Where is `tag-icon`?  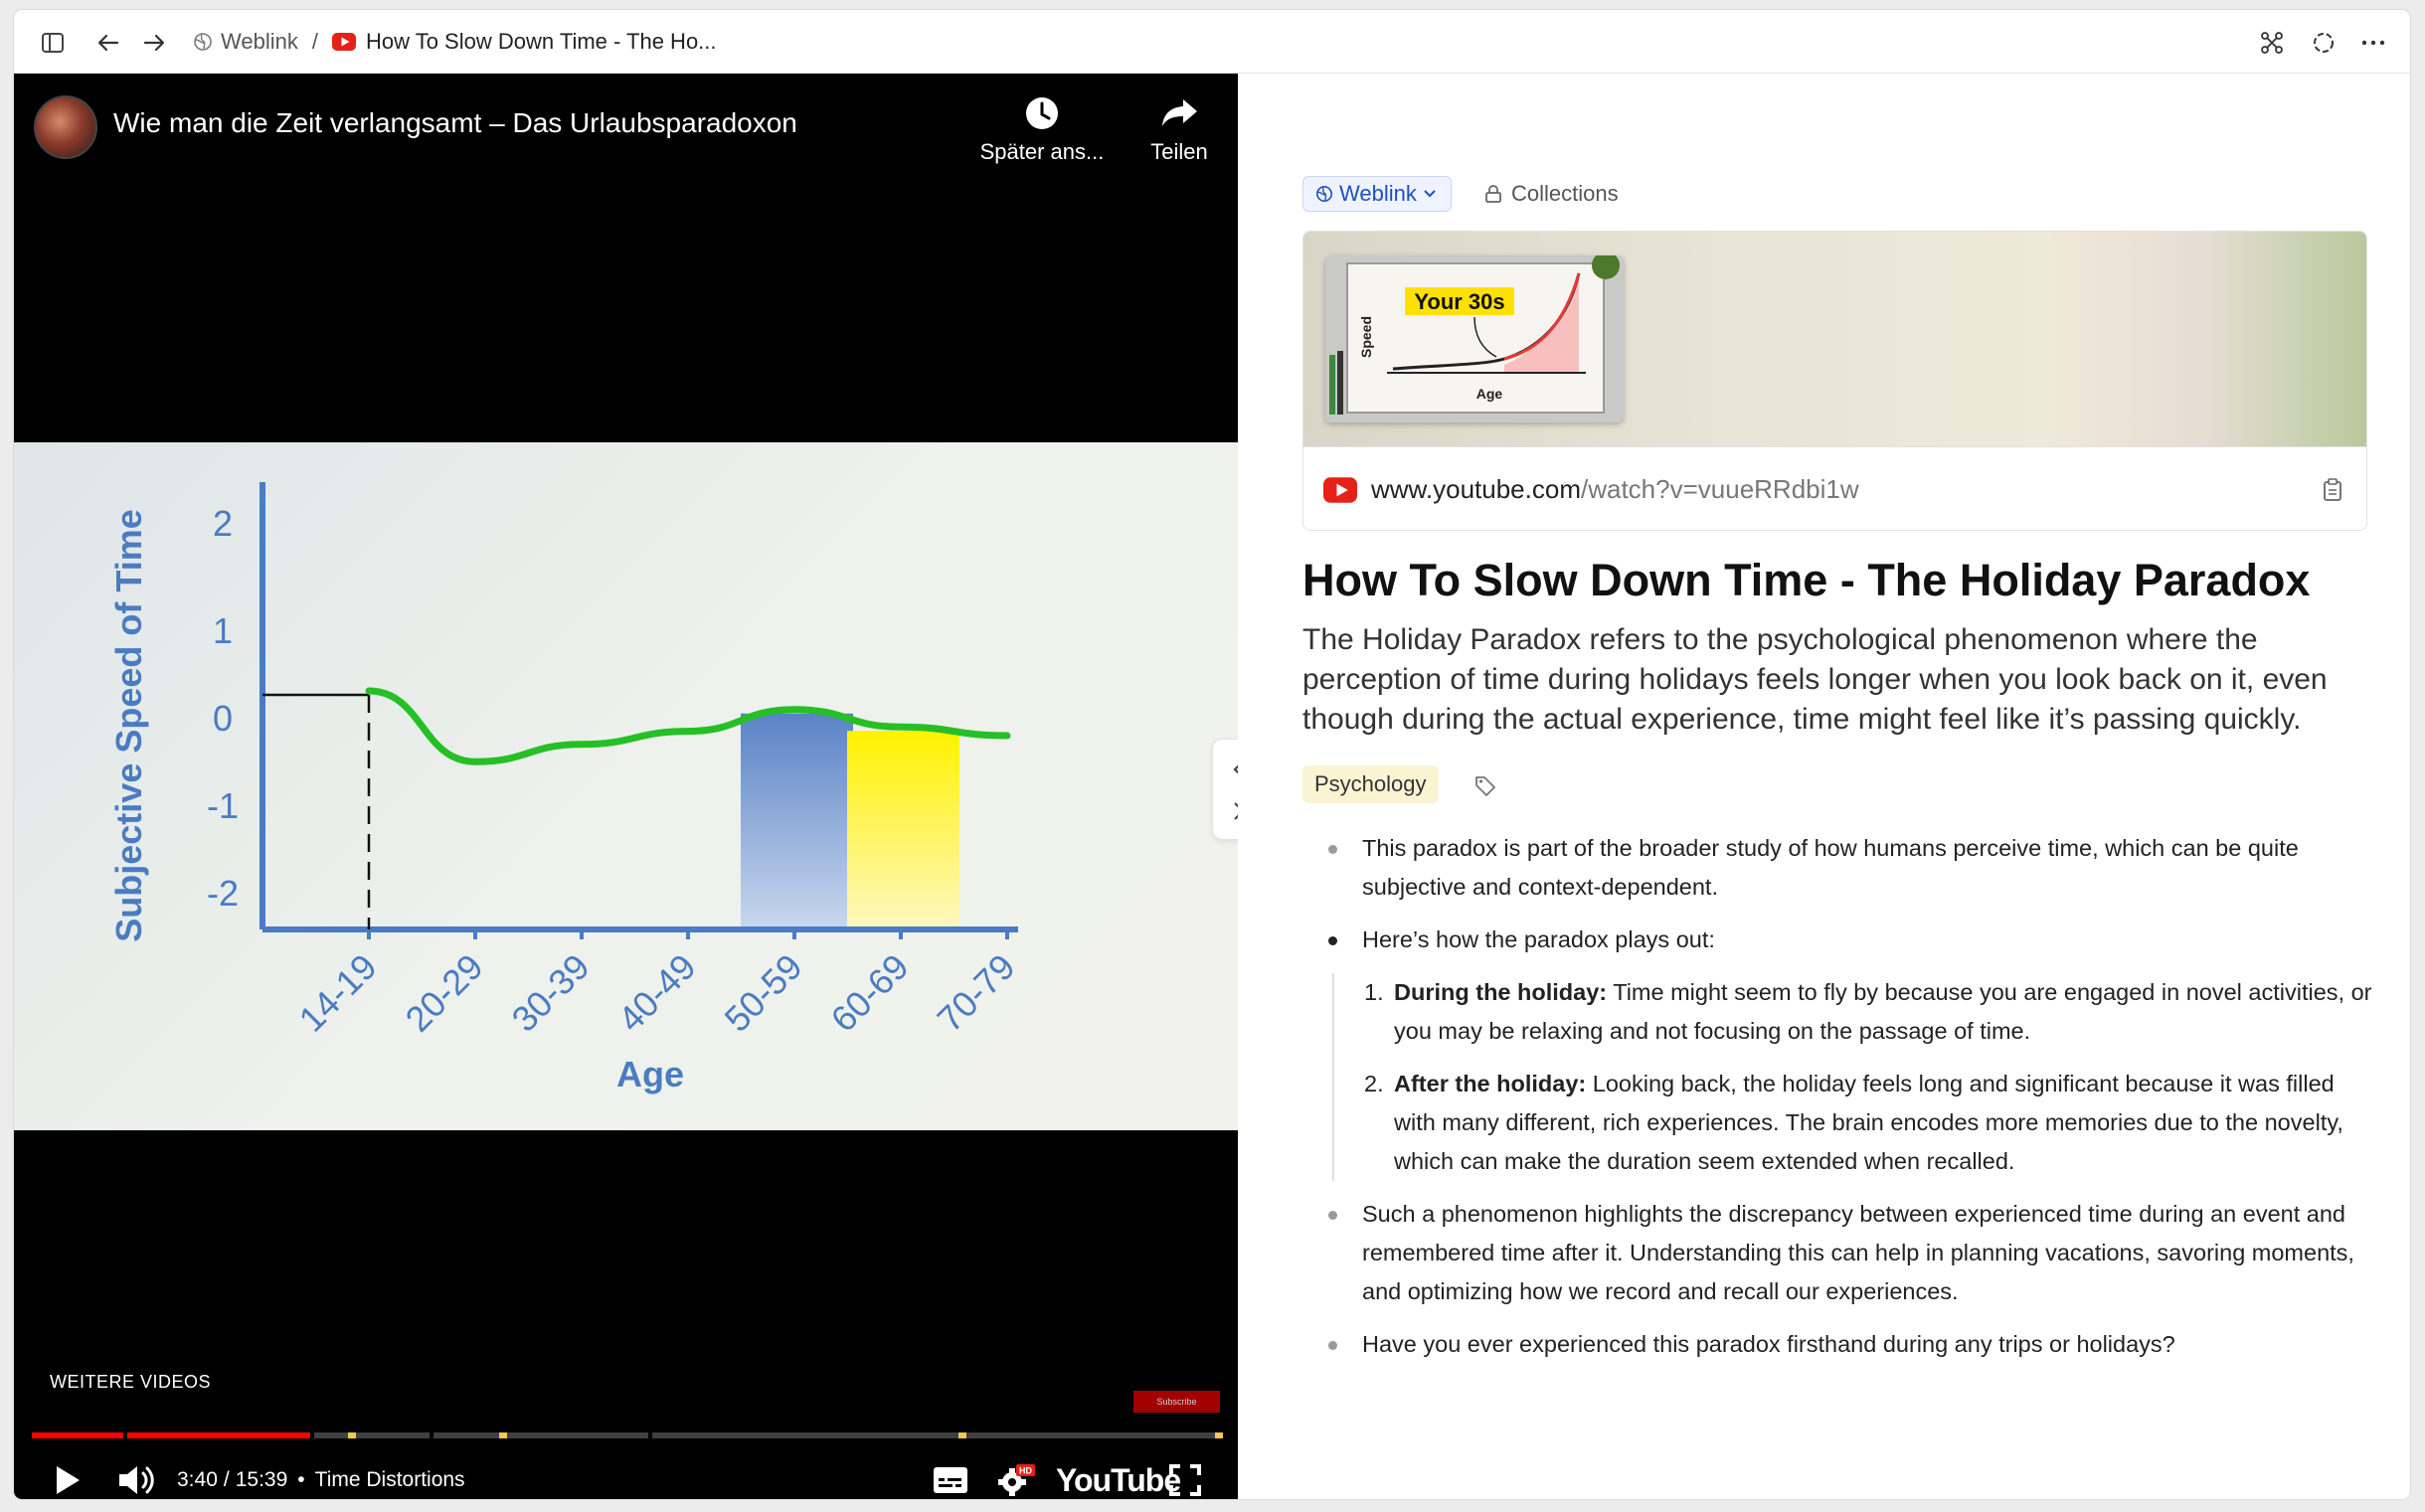
tag-icon is located at coordinates (1485, 785).